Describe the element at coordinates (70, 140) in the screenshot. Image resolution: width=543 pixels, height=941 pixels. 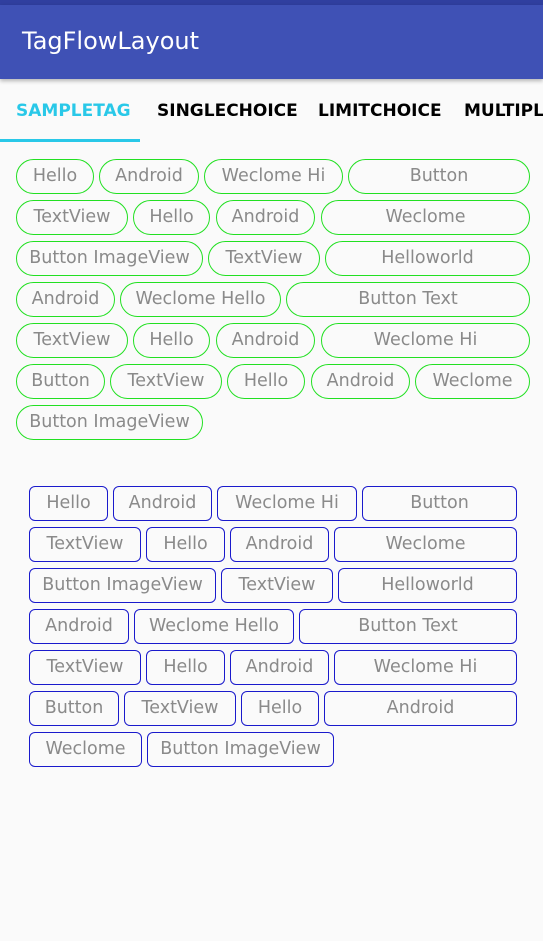
I see `tab-indicator` at that location.